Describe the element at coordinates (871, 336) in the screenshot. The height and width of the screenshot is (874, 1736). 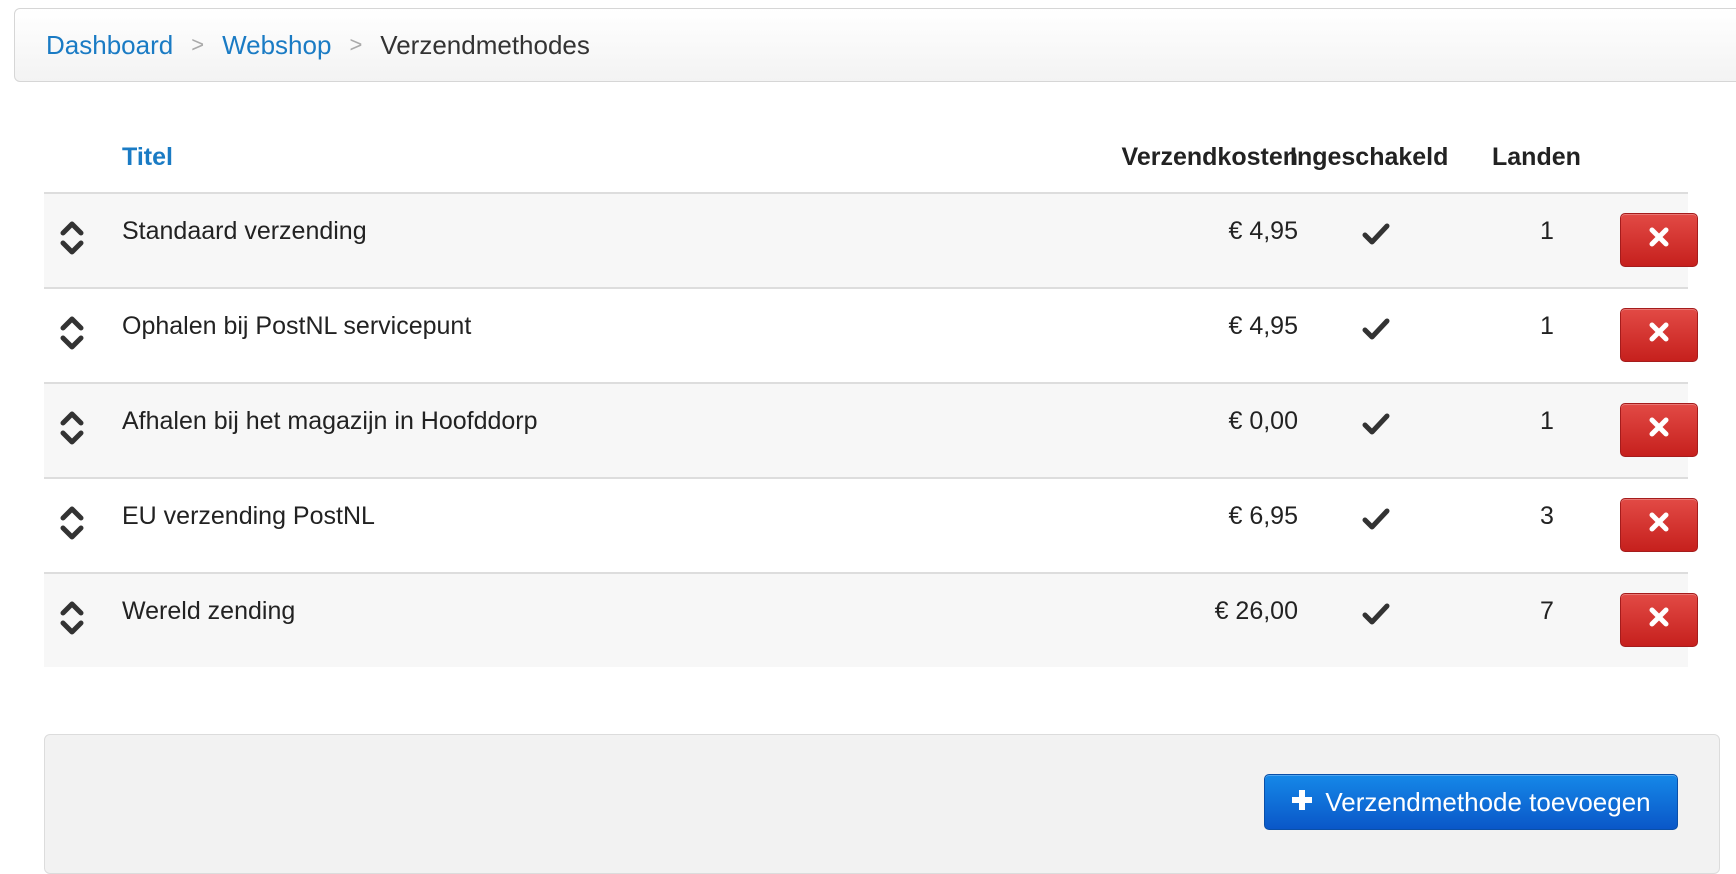
I see `table-row: Ophalen bij PostNL servicepunt € 4,95 1` at that location.